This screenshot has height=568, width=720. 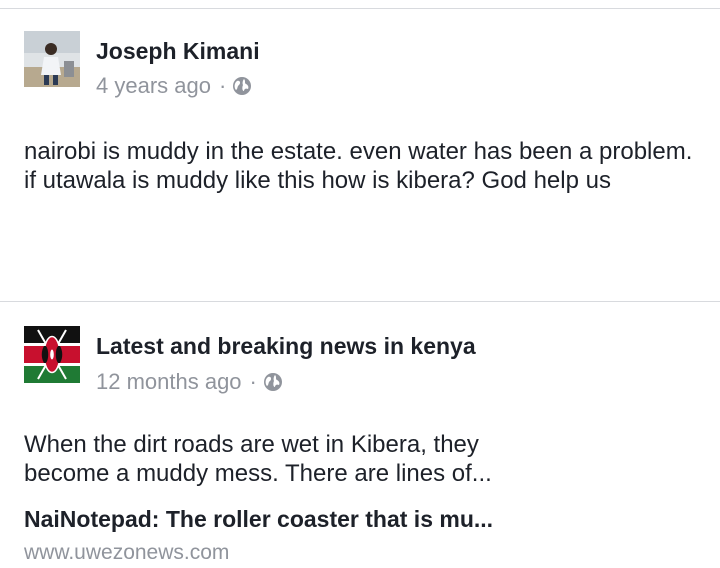 I want to click on post-timestamp: 4 years ago, so click(x=153, y=86).